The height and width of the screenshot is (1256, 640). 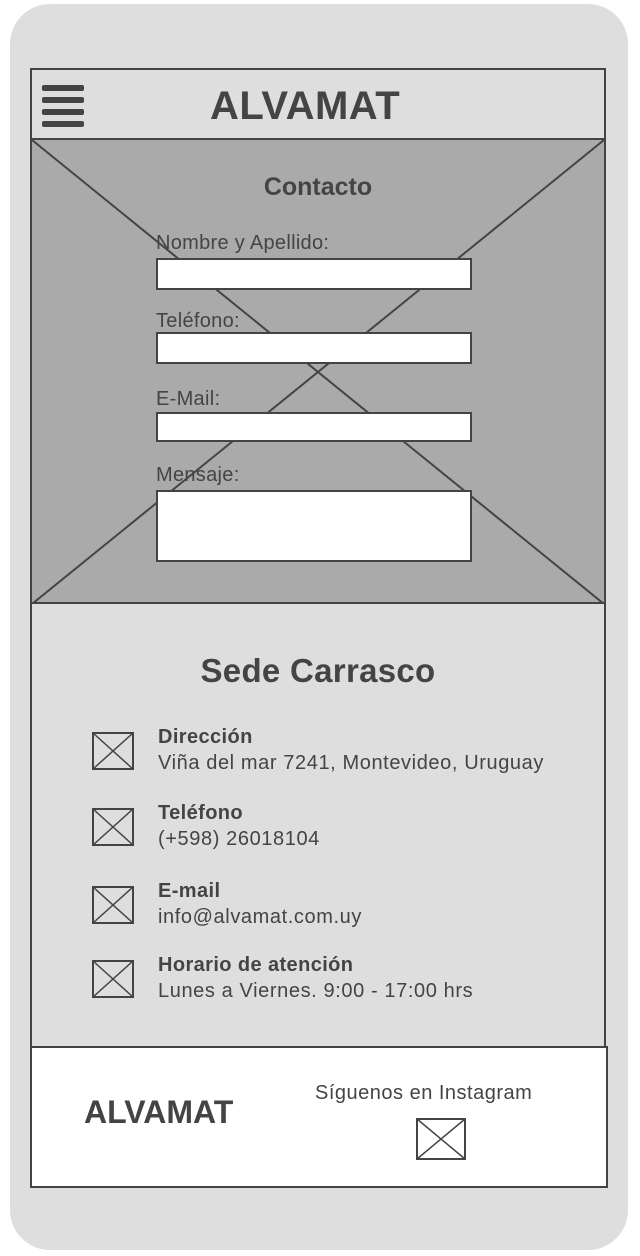 I want to click on name-field, so click(x=314, y=274).